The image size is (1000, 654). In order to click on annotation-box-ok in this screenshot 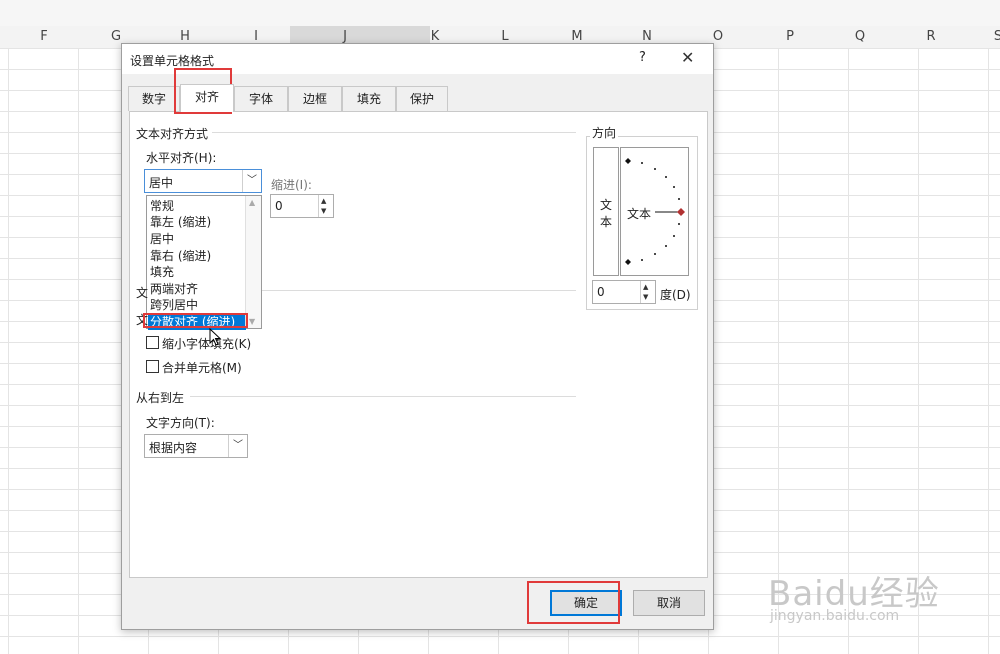, I will do `click(573, 602)`.